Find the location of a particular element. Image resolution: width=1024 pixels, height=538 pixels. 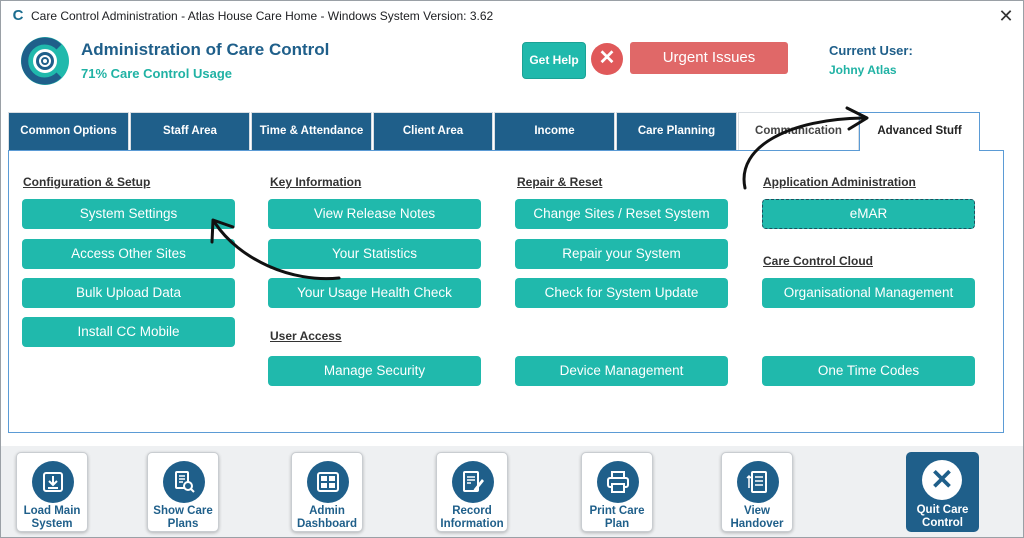

tab-income: Income is located at coordinates (554, 131).